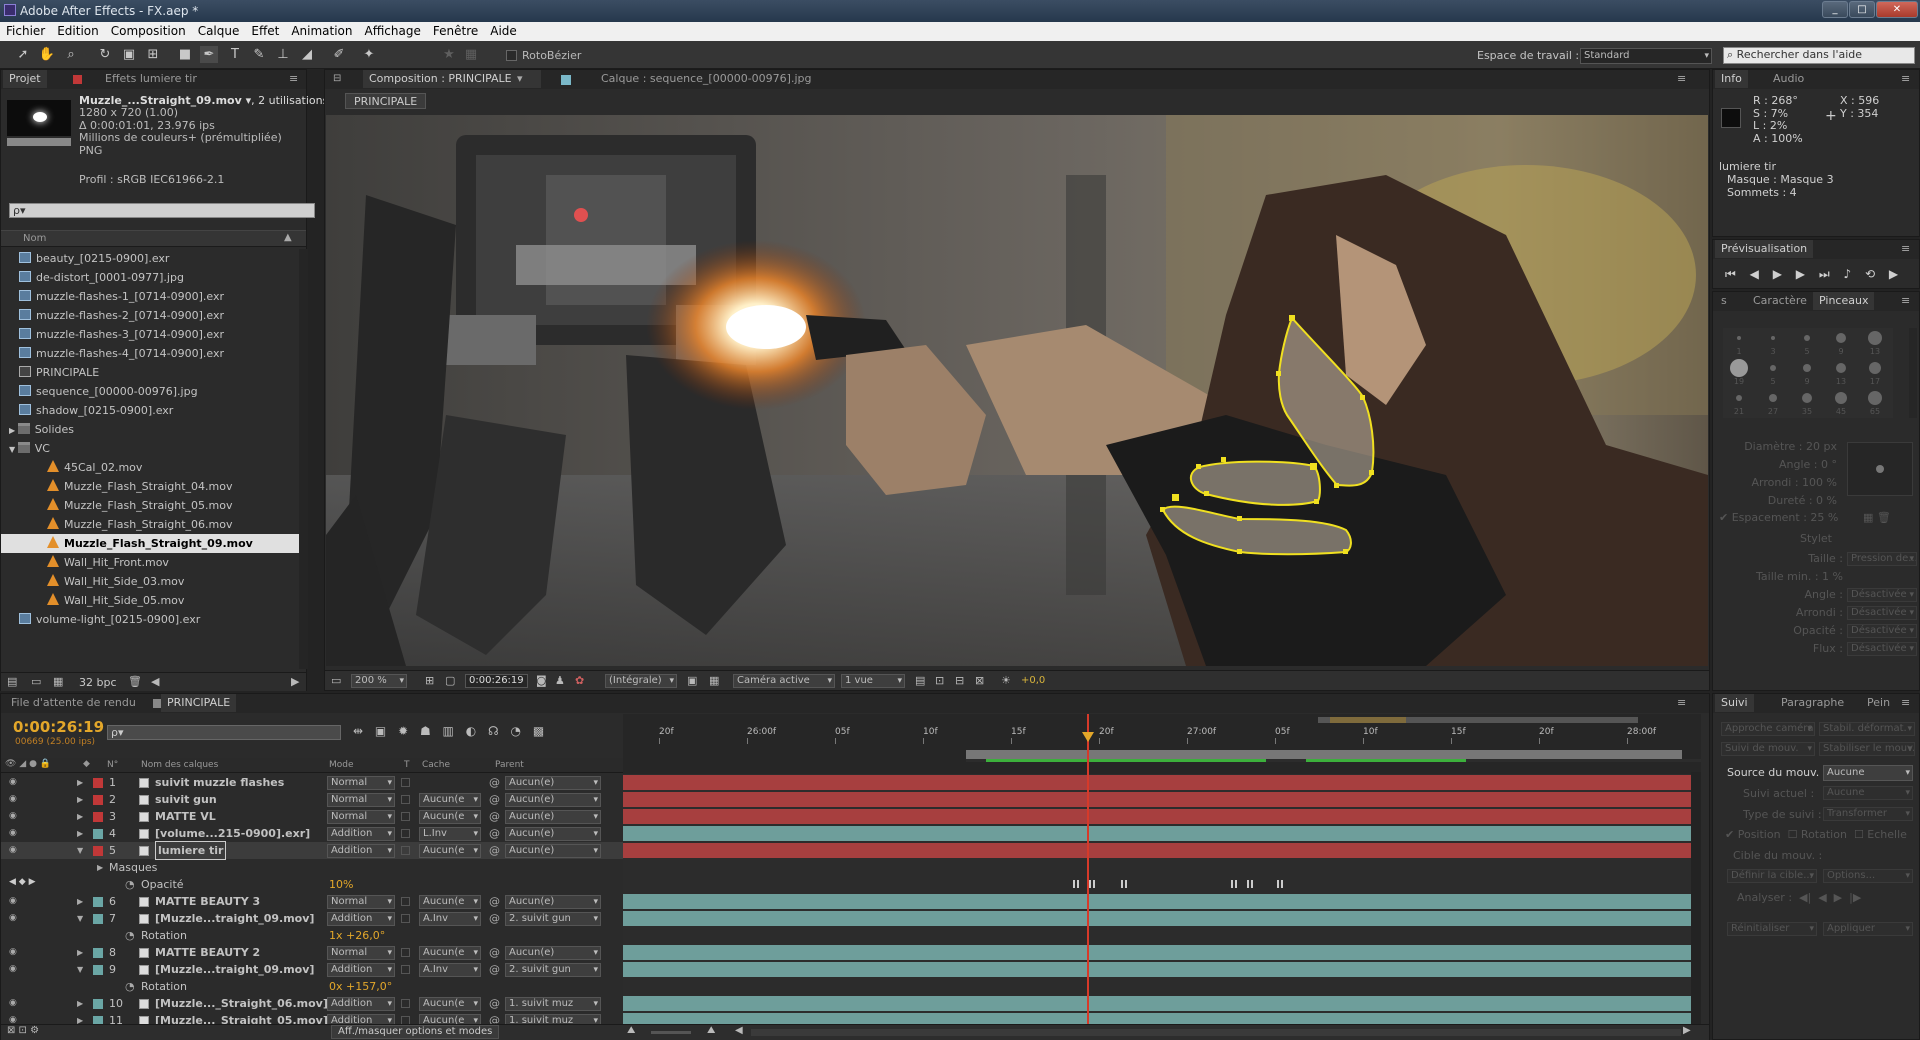  What do you see at coordinates (553, 1019) in the screenshot?
I see `parent-select: 1. suivit muz` at bounding box center [553, 1019].